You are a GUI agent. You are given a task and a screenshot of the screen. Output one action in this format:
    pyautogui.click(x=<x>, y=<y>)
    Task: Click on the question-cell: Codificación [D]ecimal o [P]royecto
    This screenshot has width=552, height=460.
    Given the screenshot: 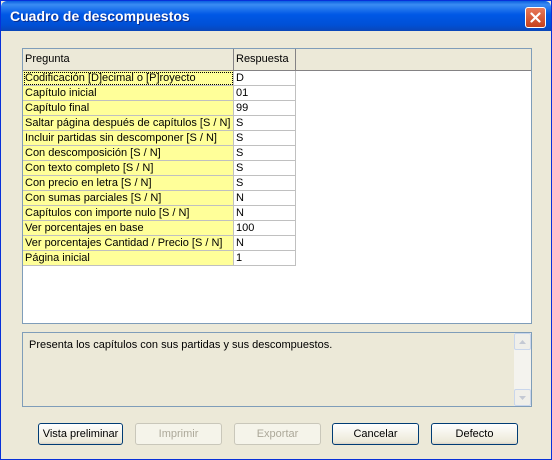 What is the action you would take?
    pyautogui.click(x=128, y=78)
    